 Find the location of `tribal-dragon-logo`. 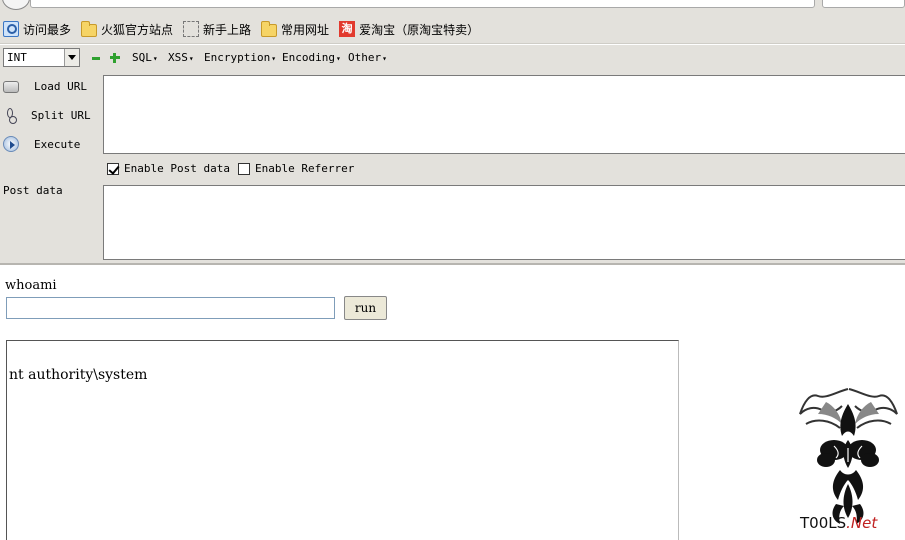

tribal-dragon-logo is located at coordinates (848, 456).